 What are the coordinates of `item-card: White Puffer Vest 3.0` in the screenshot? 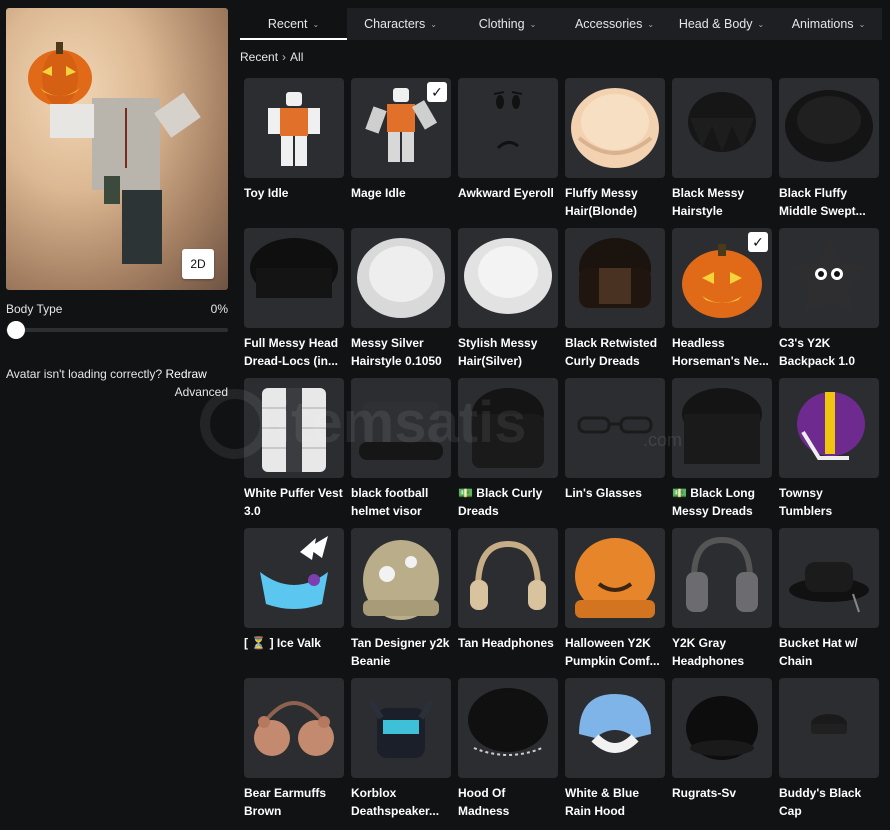 It's located at (294, 453).